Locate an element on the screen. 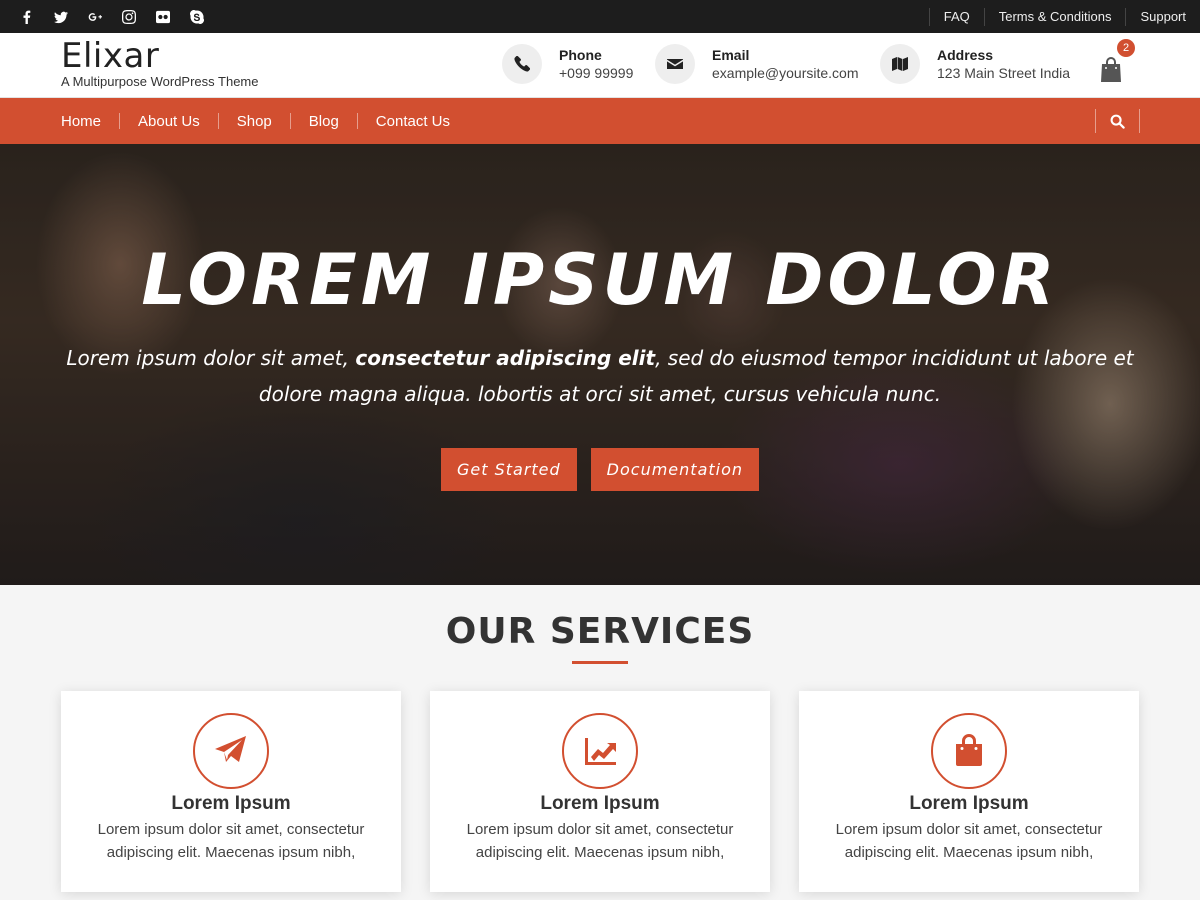 The height and width of the screenshot is (900, 1200). search-icon is located at coordinates (1117, 121).